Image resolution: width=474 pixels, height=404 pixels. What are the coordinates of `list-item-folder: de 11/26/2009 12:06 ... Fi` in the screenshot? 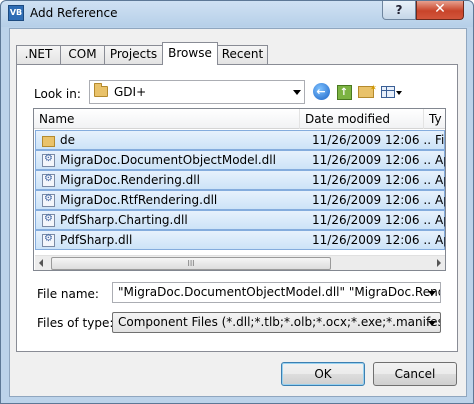 It's located at (240, 140).